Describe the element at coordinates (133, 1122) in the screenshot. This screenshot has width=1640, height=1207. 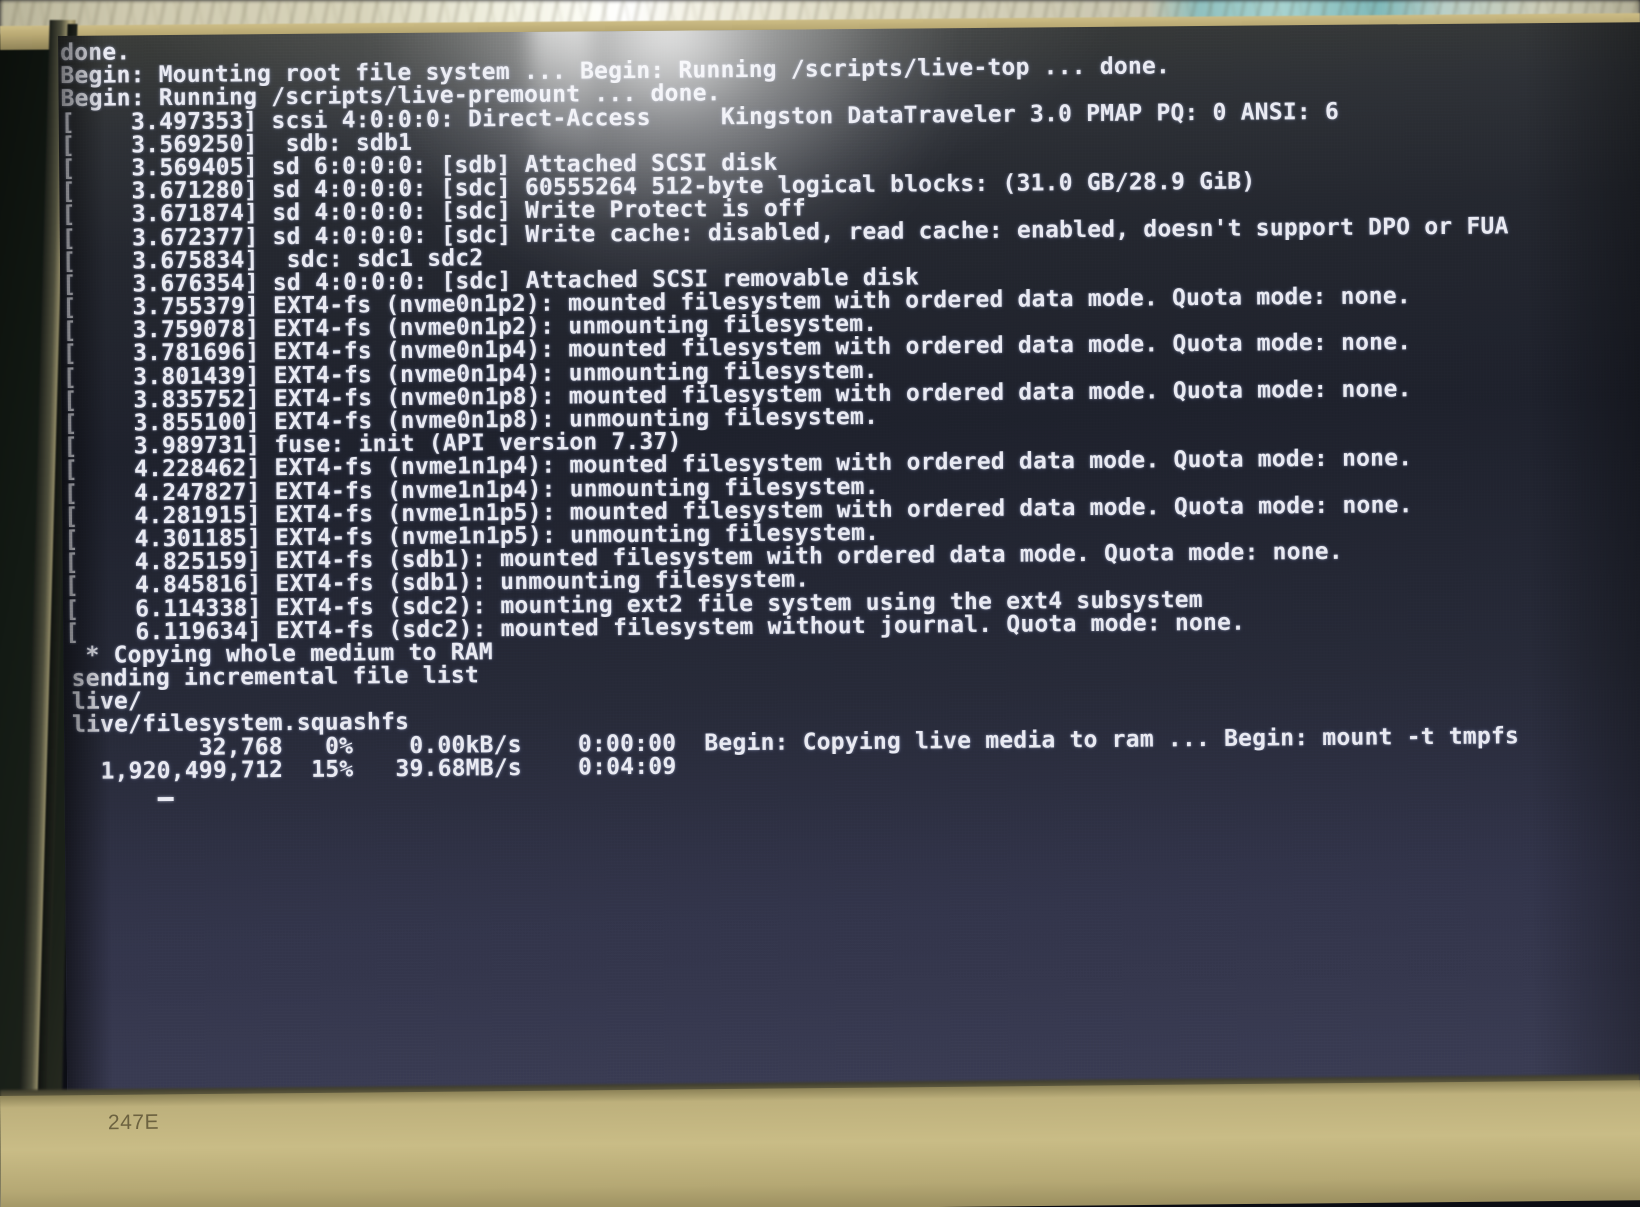
I see `monitor-model-label: 247E` at that location.